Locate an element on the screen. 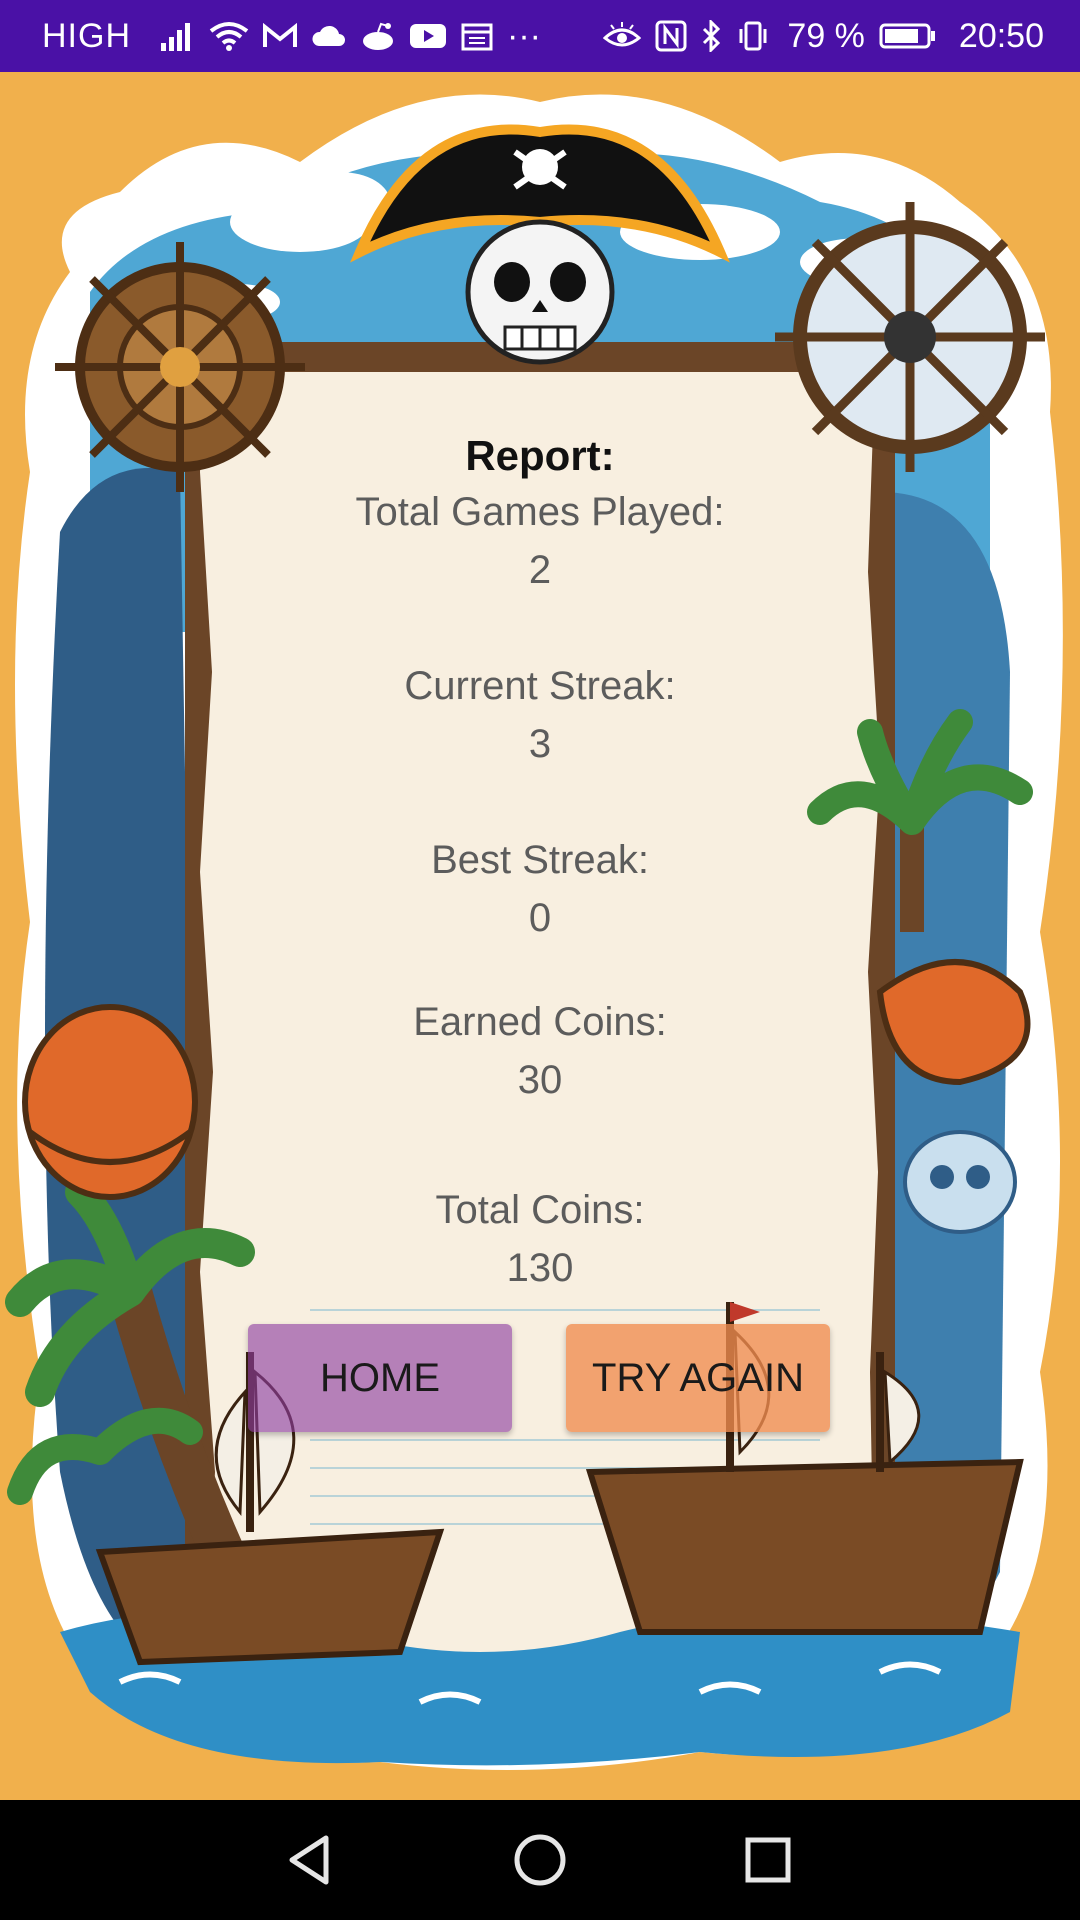  back-icon is located at coordinates (310, 1860).